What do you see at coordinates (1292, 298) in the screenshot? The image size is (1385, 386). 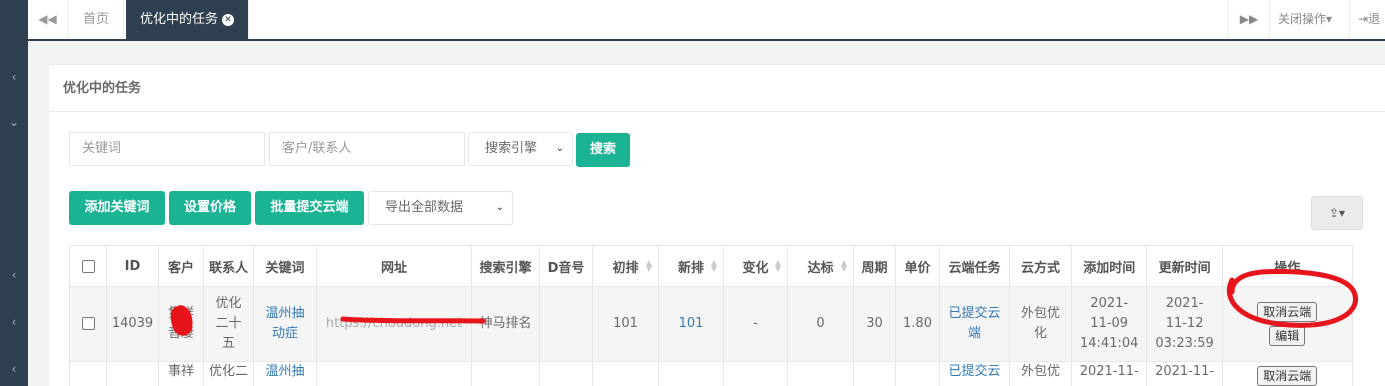 I see `highlight-circle` at bounding box center [1292, 298].